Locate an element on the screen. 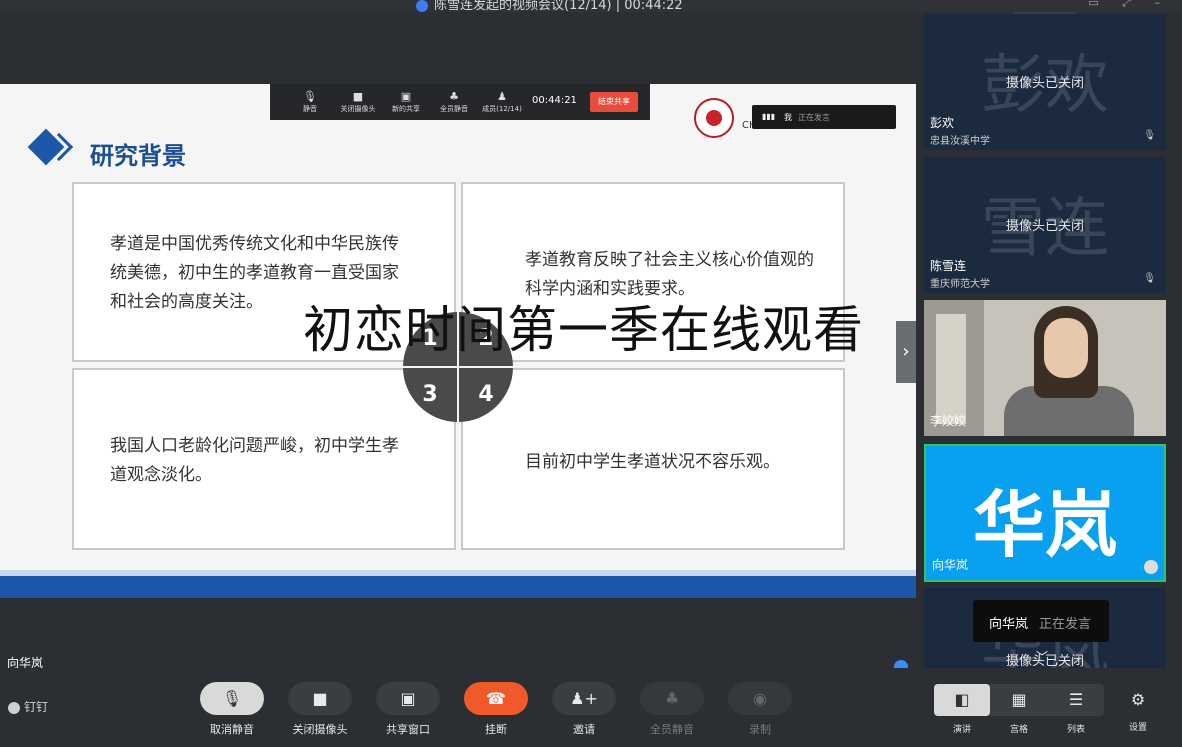 The height and width of the screenshot is (747, 1182). participant-name: 李姣姣 is located at coordinates (948, 421).